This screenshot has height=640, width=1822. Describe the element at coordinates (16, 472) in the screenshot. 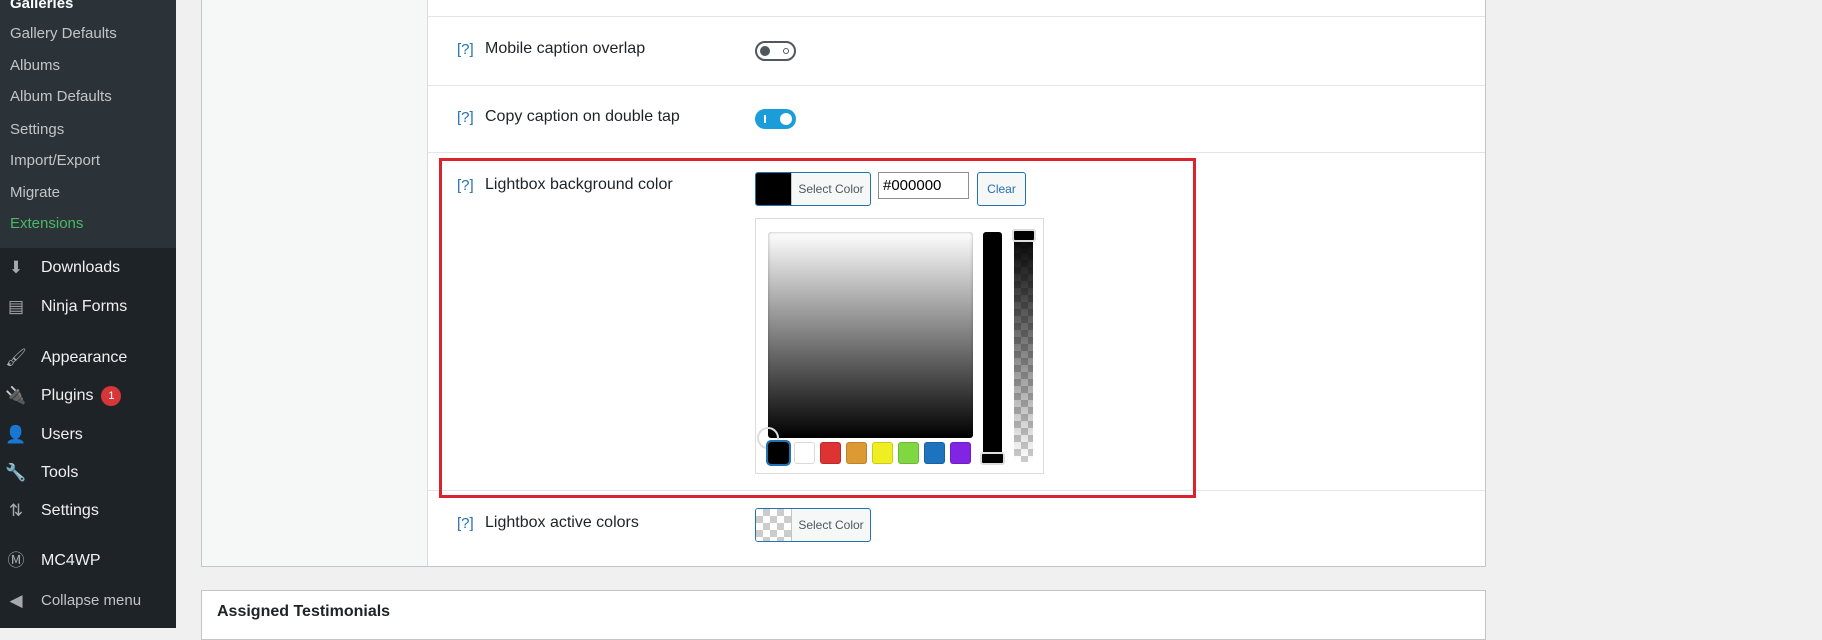

I see `wrench-icon: 🔧` at that location.